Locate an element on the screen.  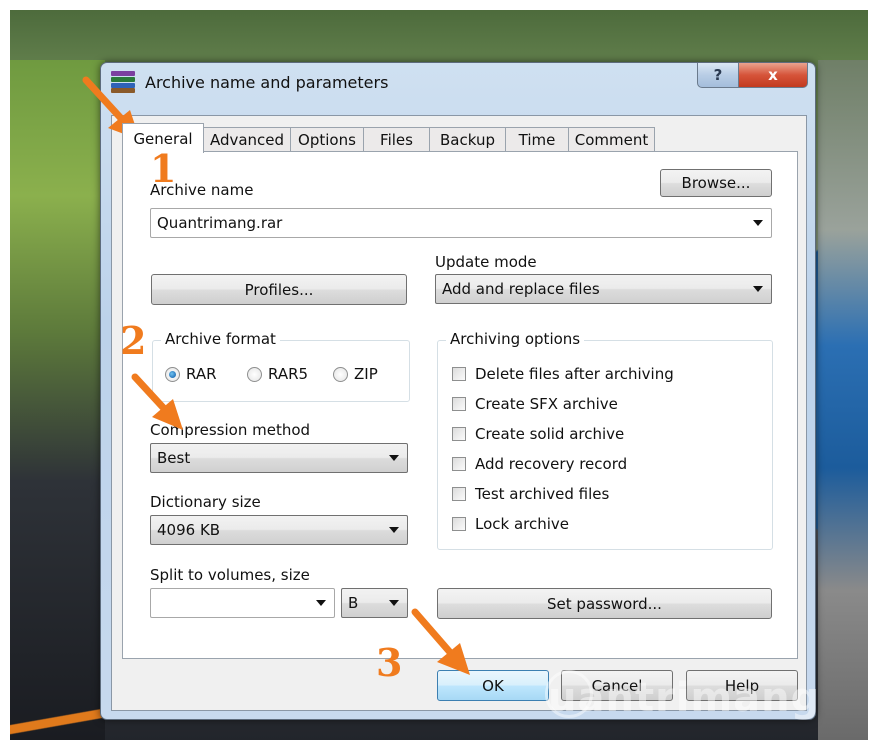
update-mode-label: Update mode is located at coordinates (486, 262).